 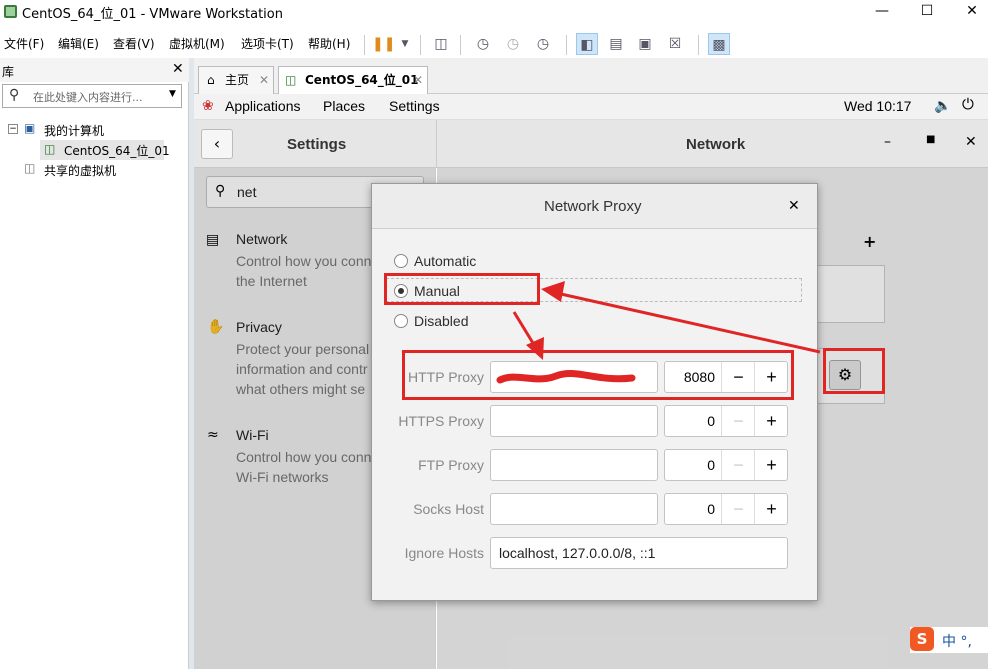 I want to click on ime-toolbar: S 中 °,, so click(x=949, y=640).